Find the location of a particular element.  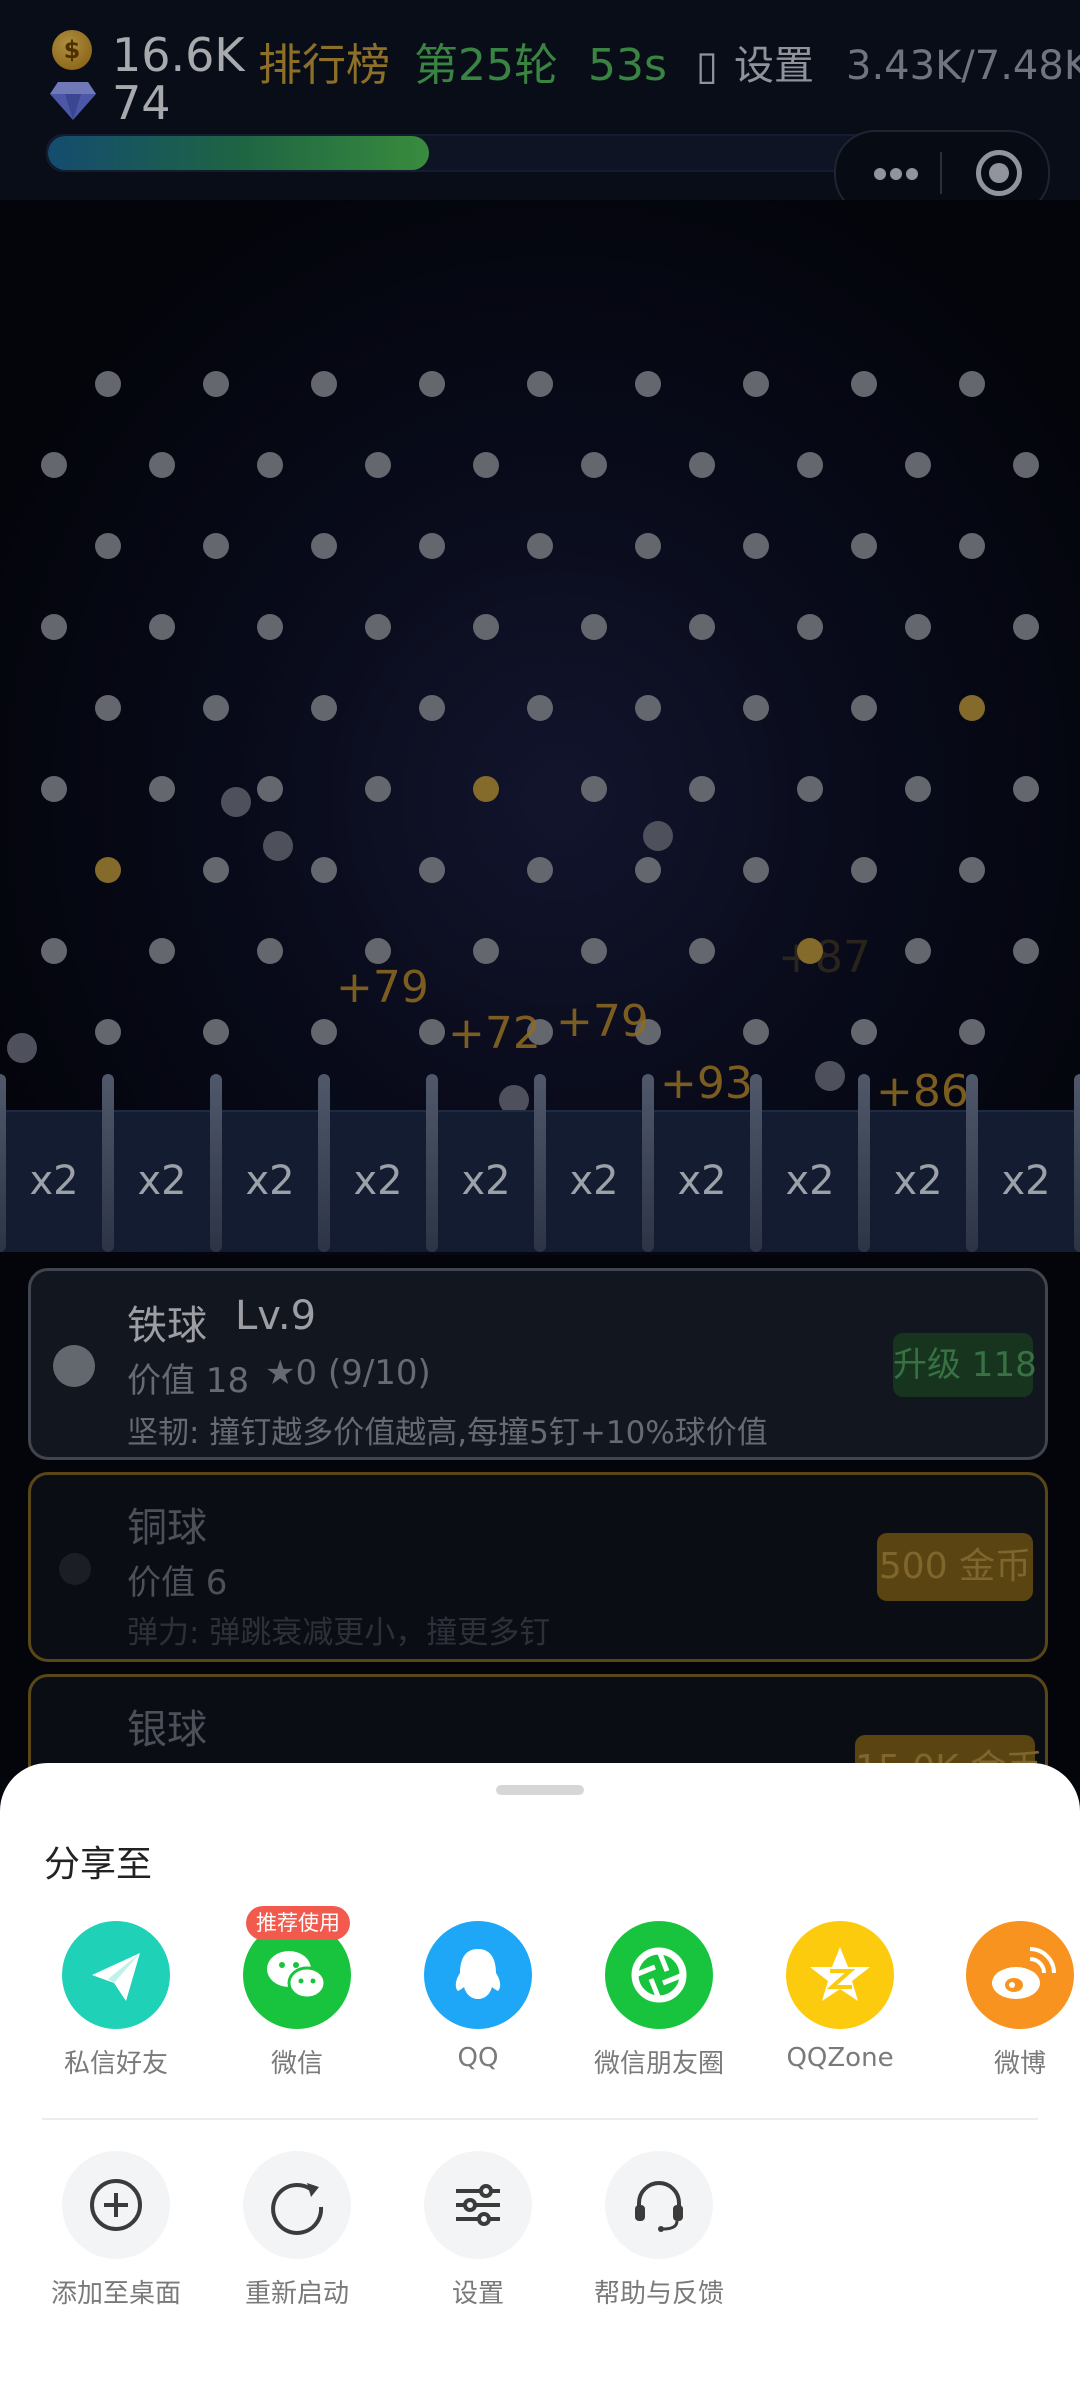

sheet-divider is located at coordinates (540, 2119).